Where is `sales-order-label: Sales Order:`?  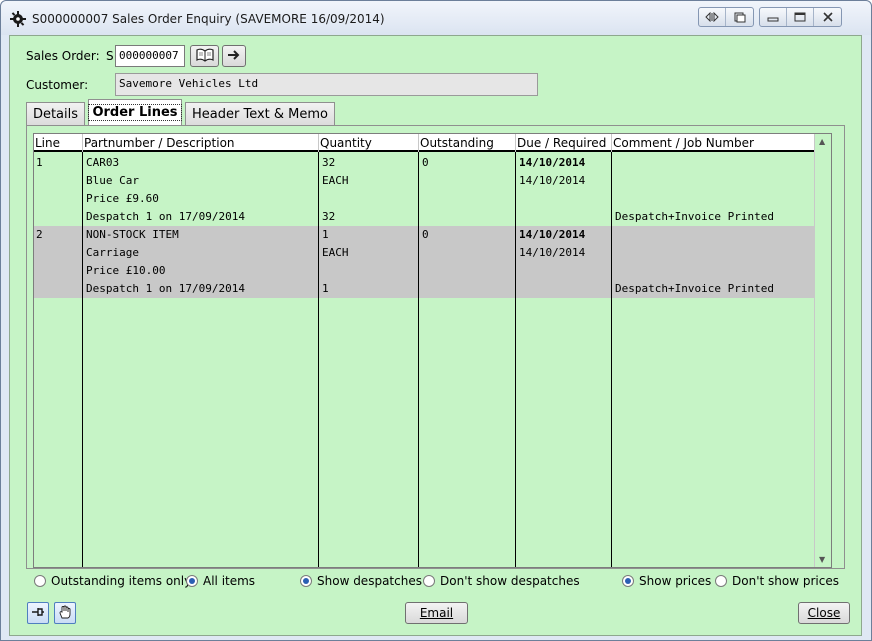 sales-order-label: Sales Order: is located at coordinates (63, 56).